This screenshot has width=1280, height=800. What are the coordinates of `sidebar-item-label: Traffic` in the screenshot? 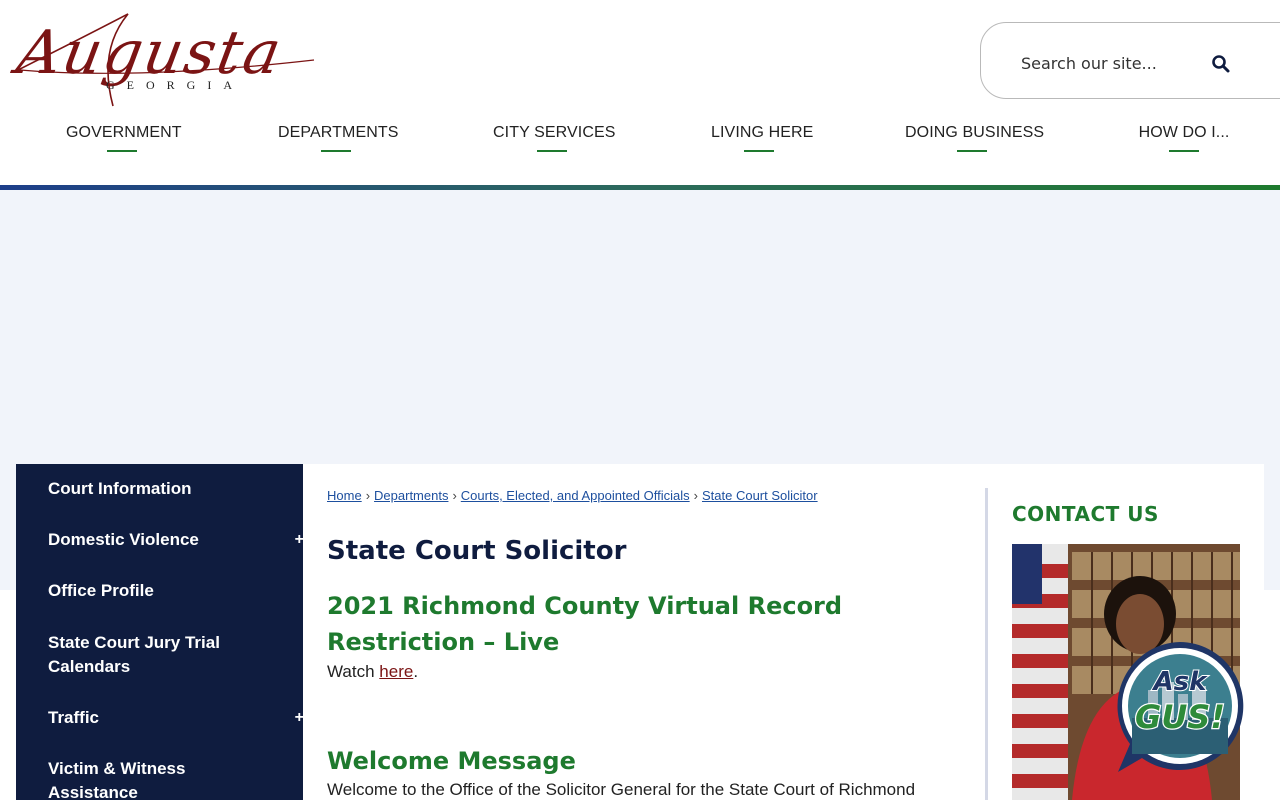 It's located at (74, 717).